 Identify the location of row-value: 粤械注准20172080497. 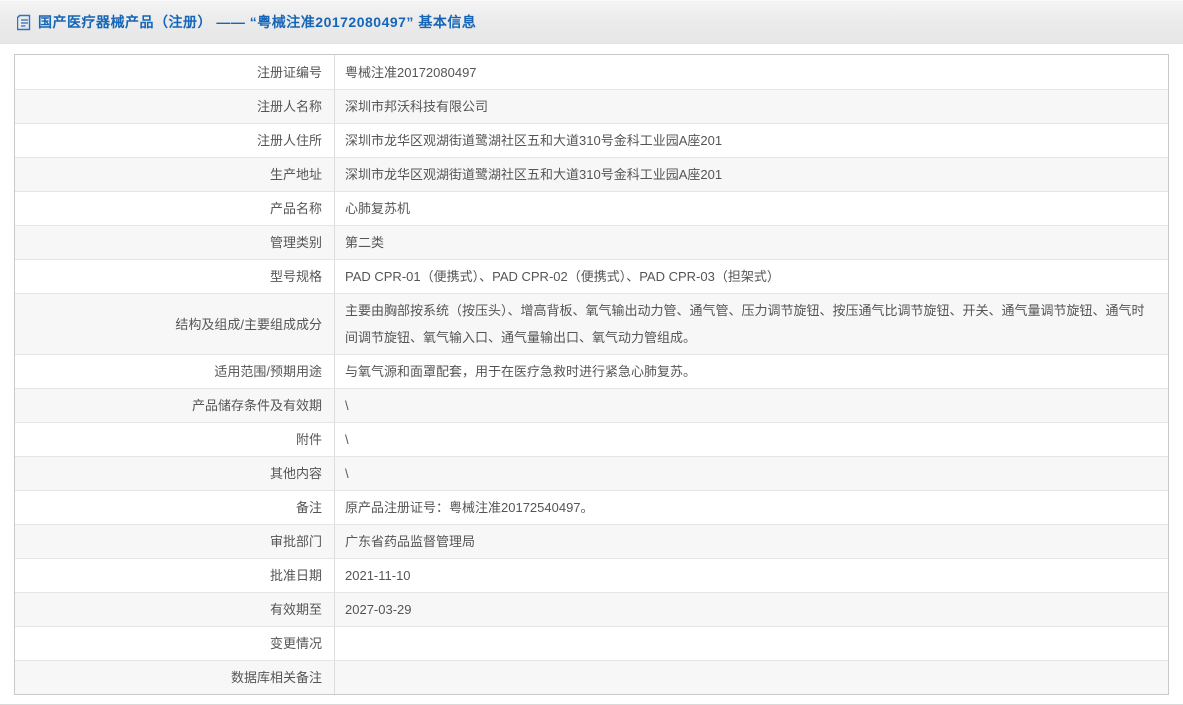
(411, 72).